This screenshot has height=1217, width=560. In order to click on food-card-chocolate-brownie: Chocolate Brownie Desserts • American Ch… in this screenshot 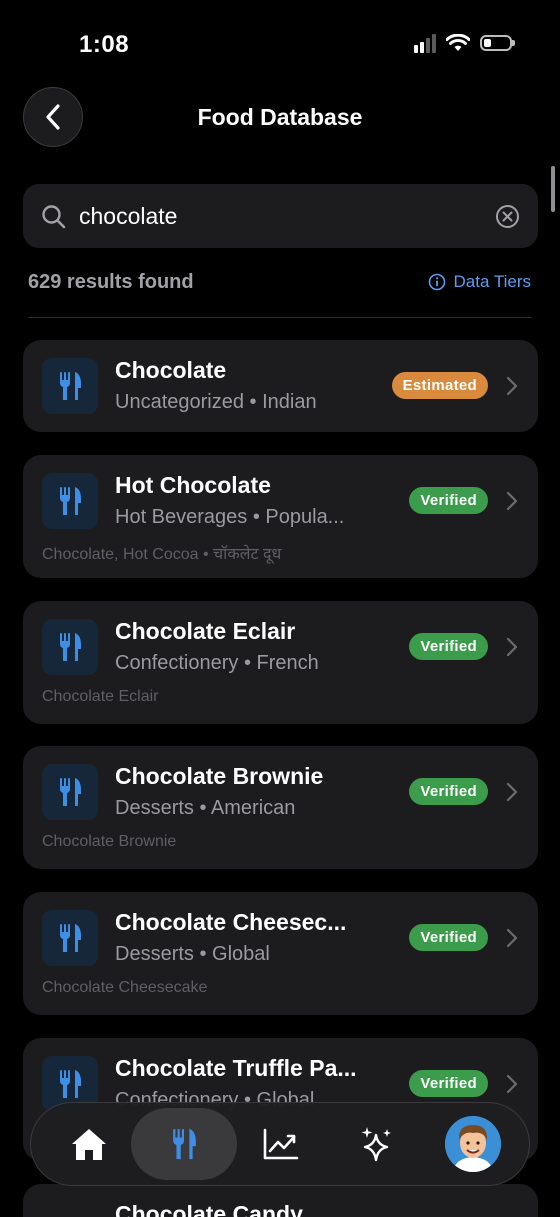, I will do `click(280, 807)`.